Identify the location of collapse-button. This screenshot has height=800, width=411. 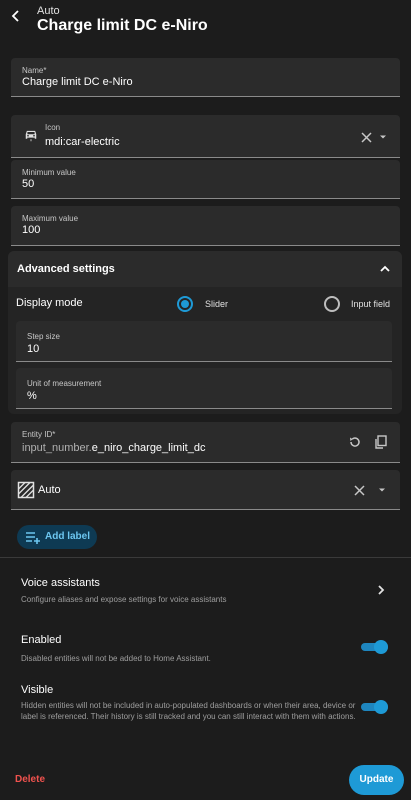
(385, 269).